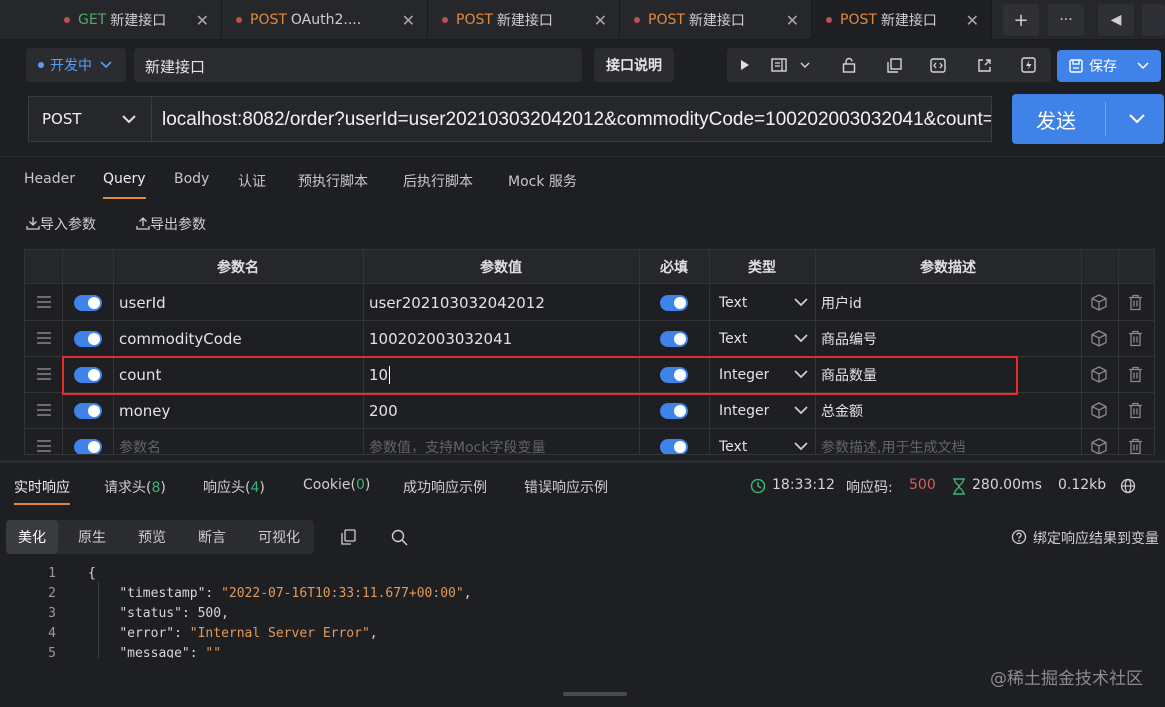 The height and width of the screenshot is (707, 1165). What do you see at coordinates (212, 537) in the screenshot?
I see `view-assert: 断言` at bounding box center [212, 537].